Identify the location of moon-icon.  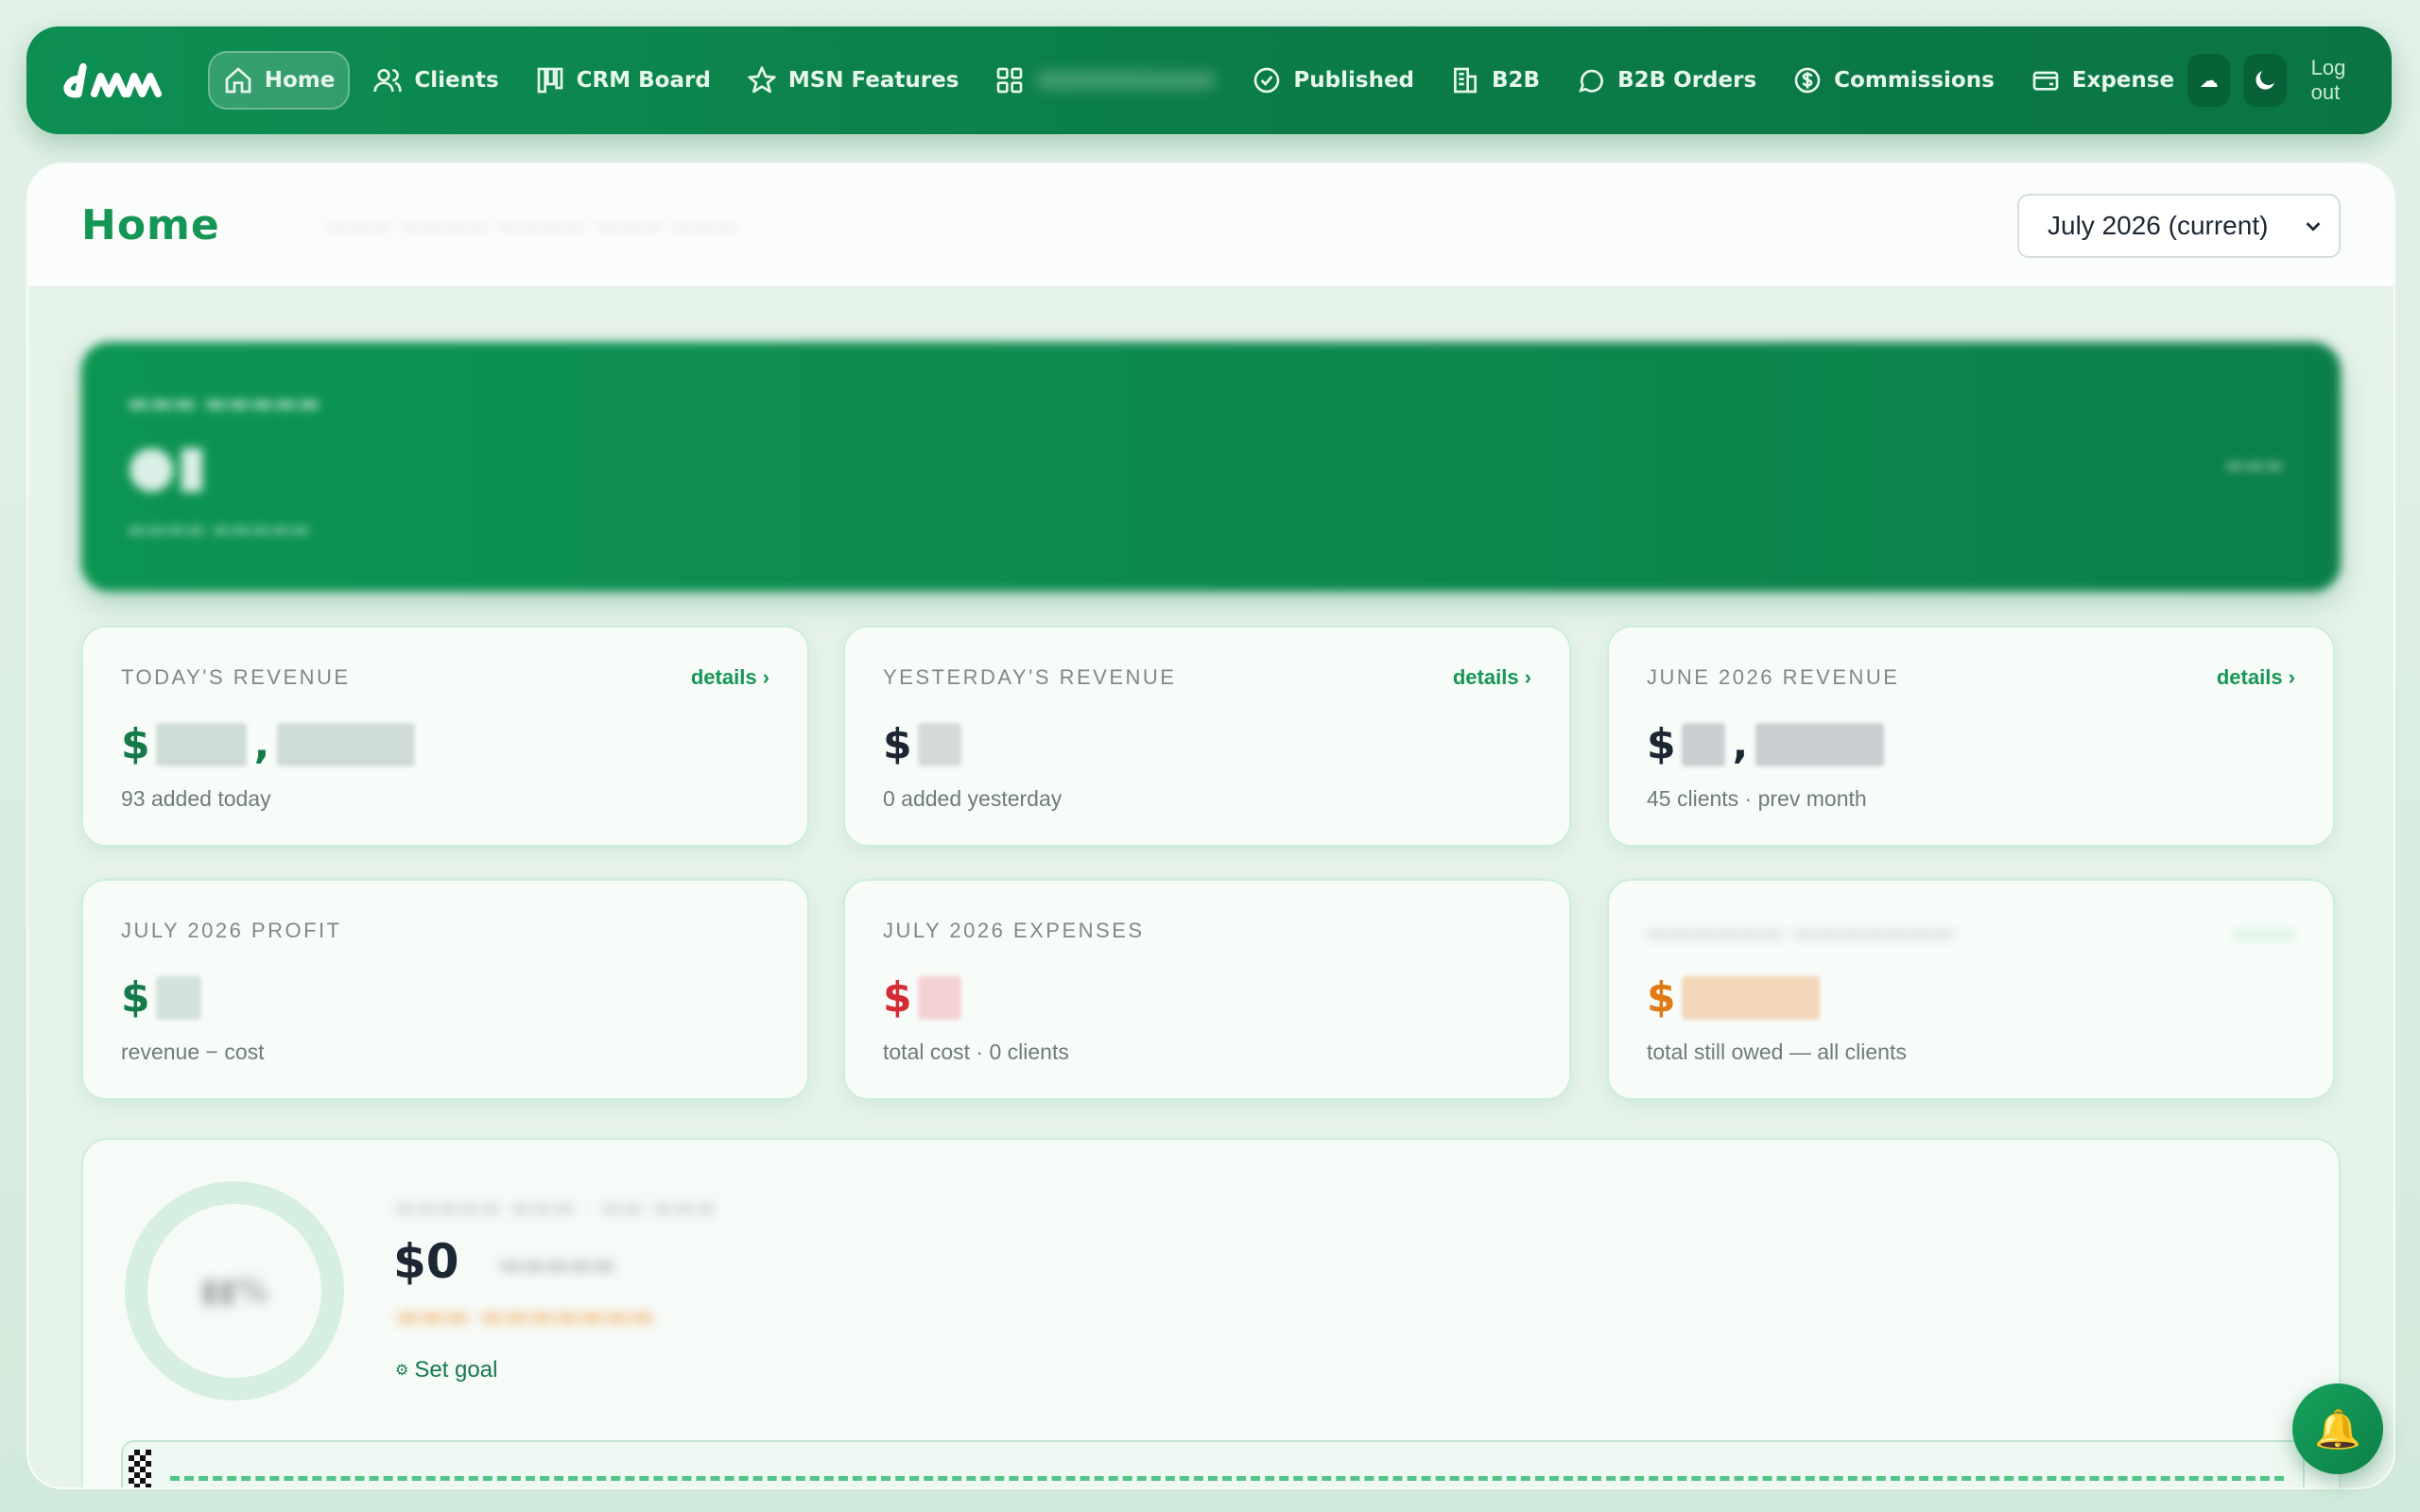
(2265, 80).